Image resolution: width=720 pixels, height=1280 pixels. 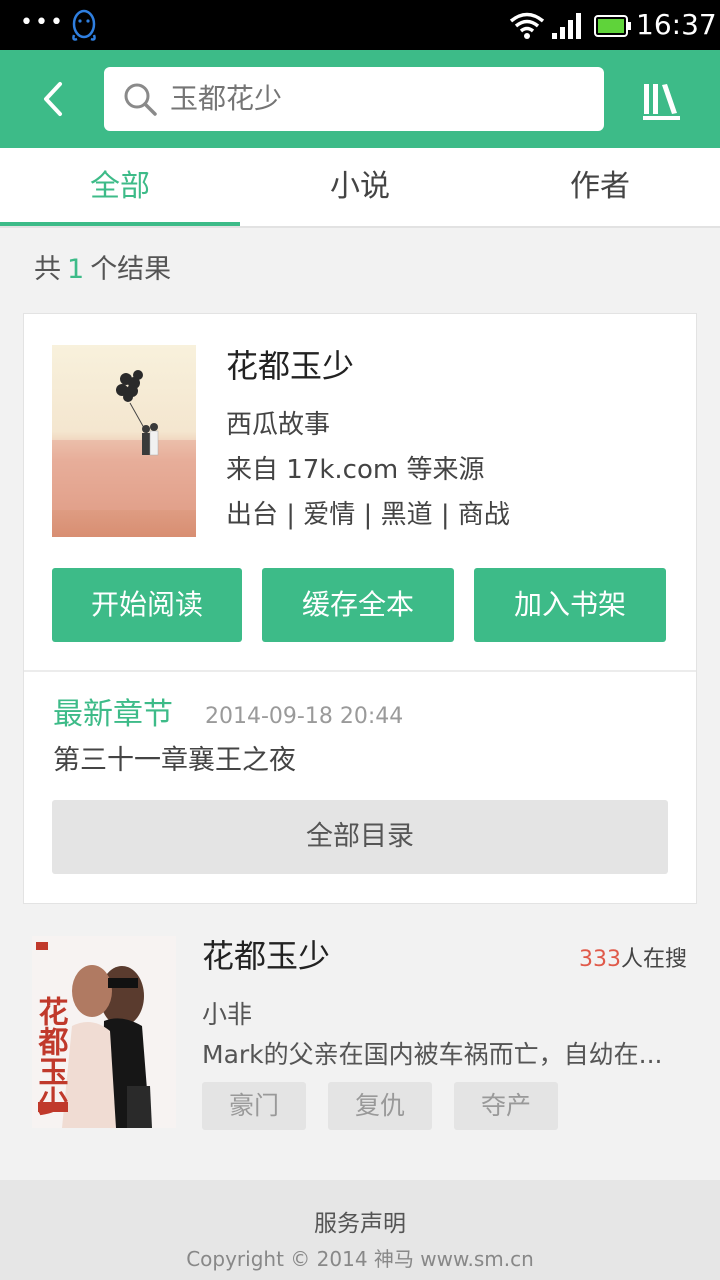 What do you see at coordinates (380, 99) in the screenshot?
I see `search-input` at bounding box center [380, 99].